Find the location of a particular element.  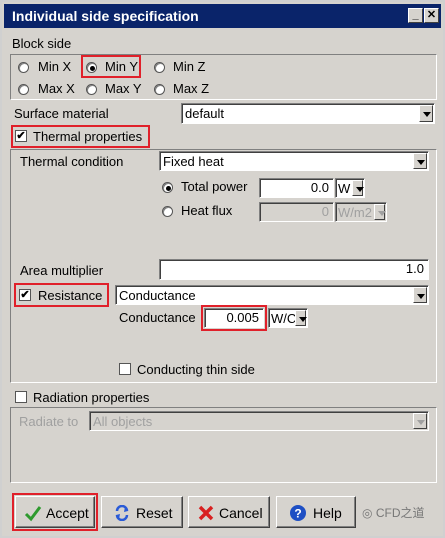

radiate-to-label: Radiate to is located at coordinates (49, 421).